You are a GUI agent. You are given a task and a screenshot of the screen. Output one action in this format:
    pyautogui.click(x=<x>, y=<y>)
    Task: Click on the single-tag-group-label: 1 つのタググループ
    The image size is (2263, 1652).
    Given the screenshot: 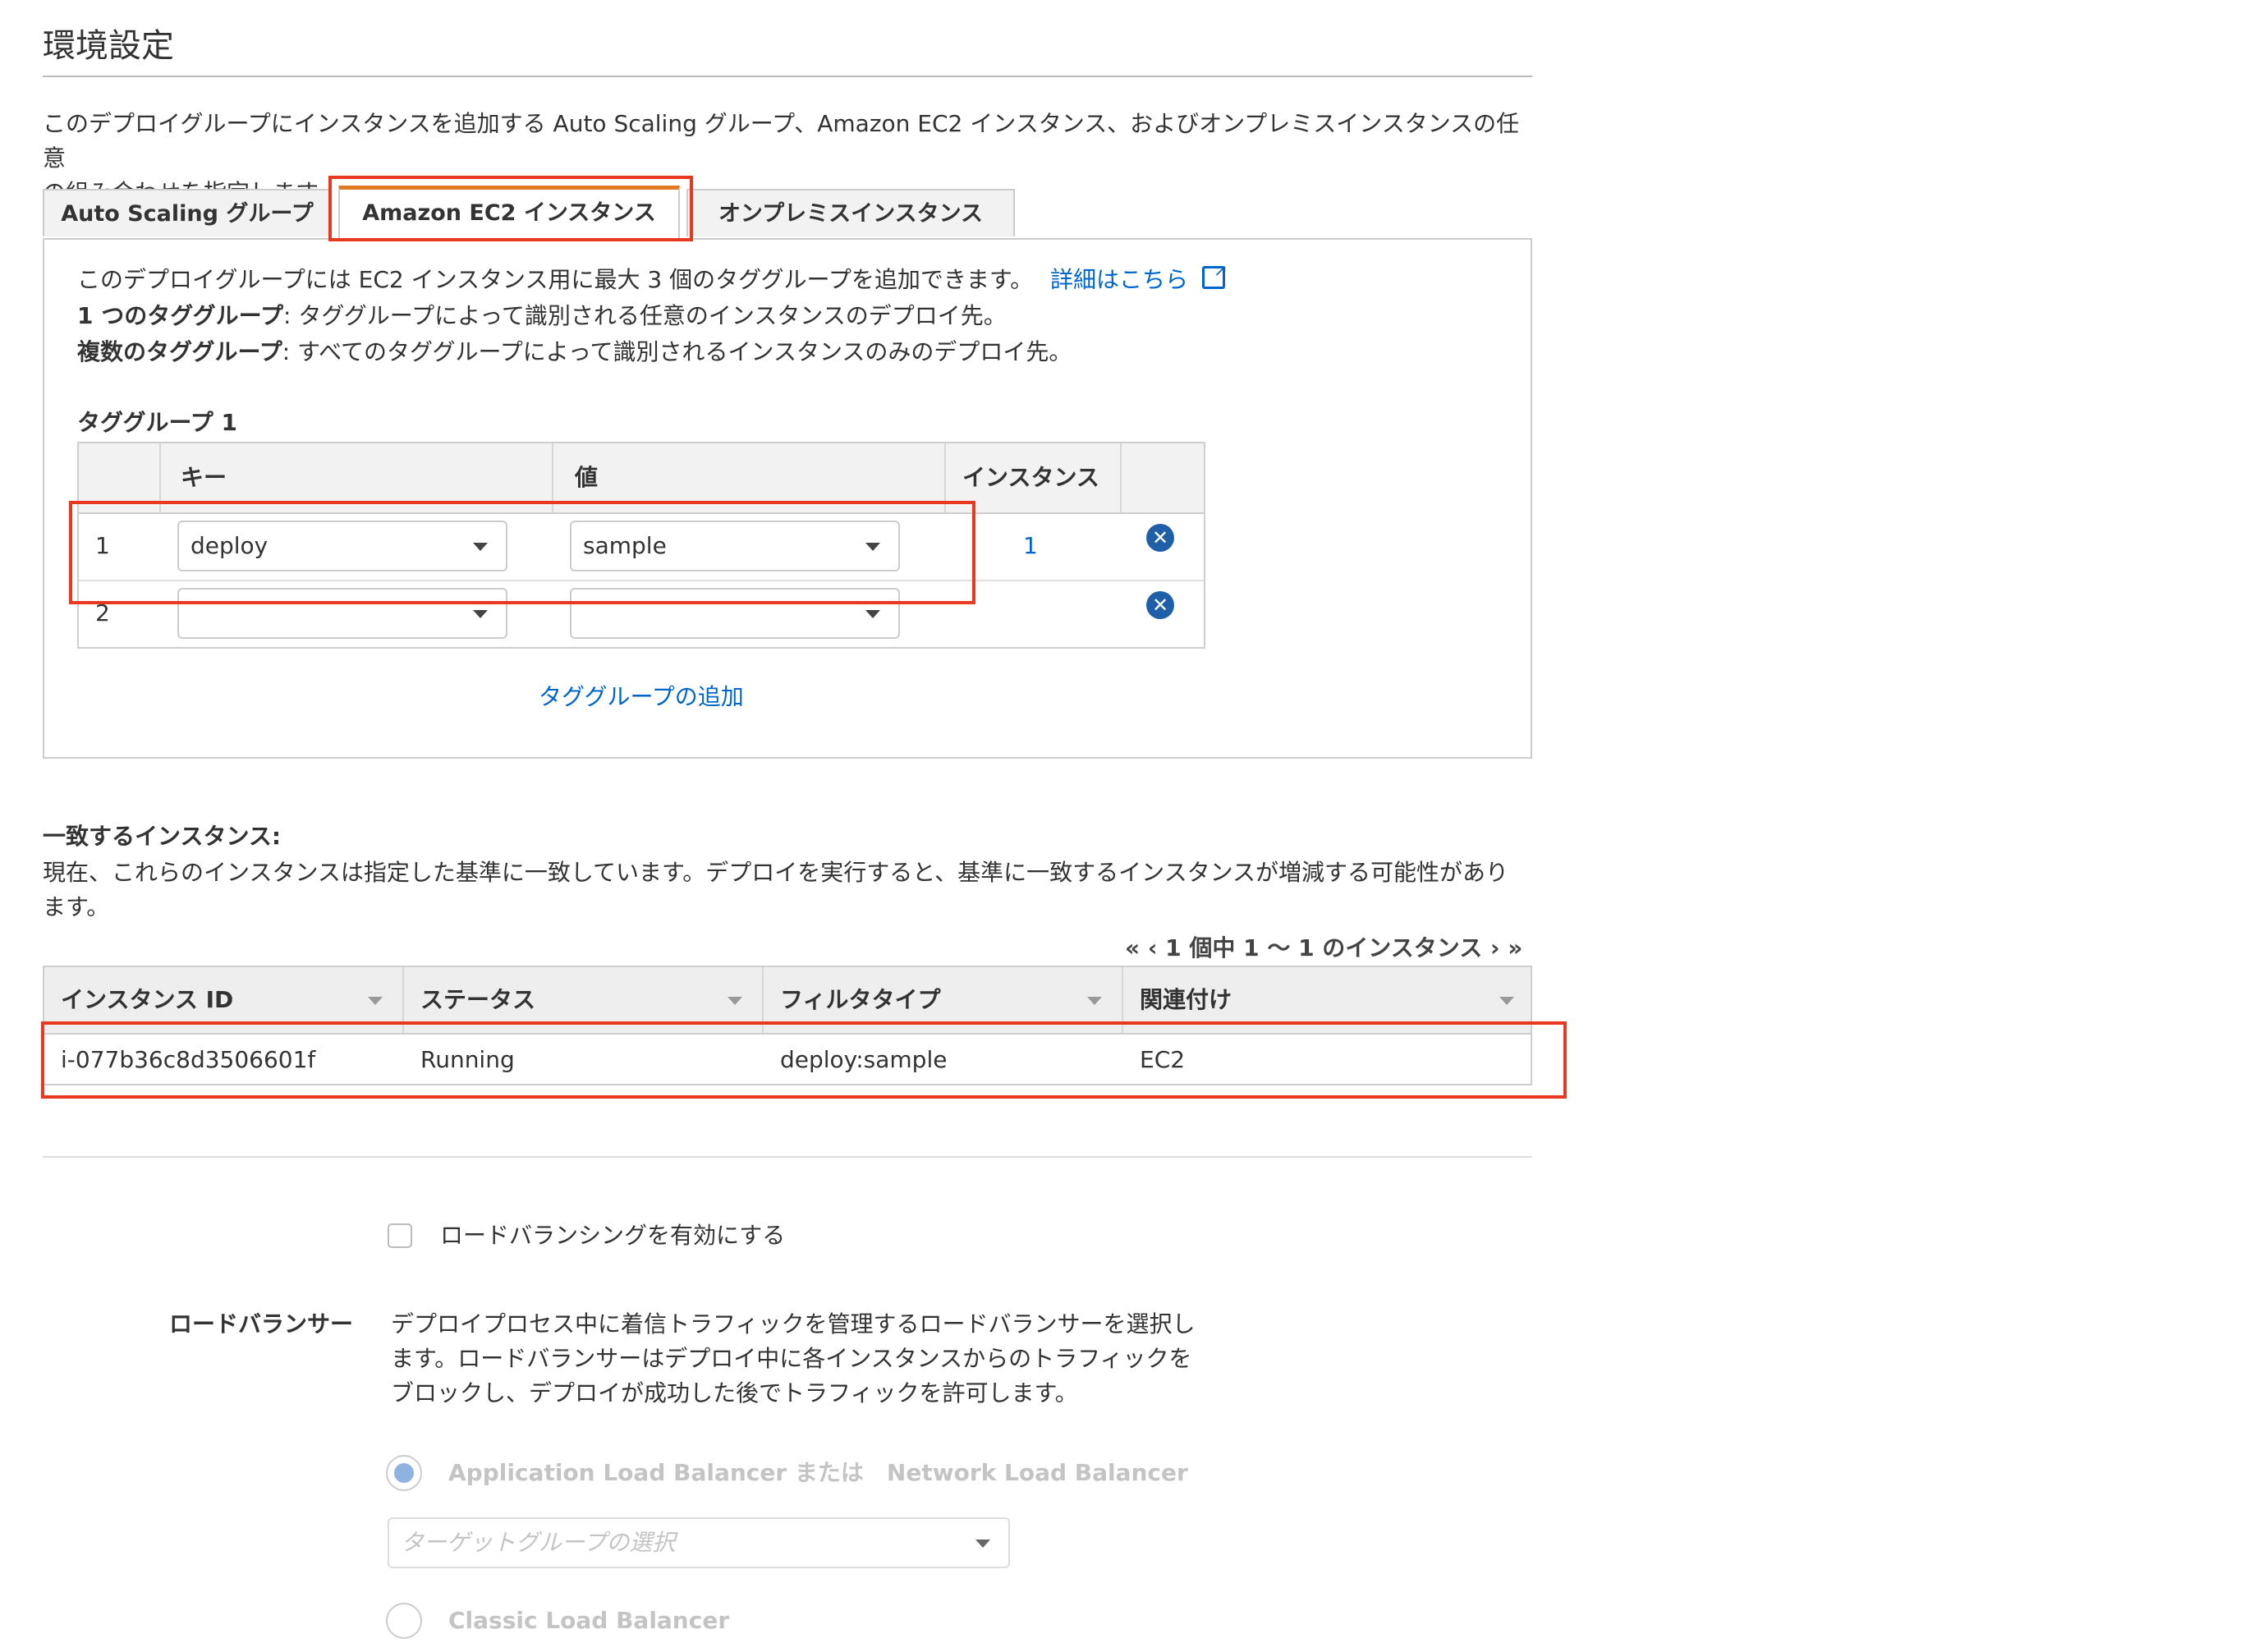 What is the action you would take?
    pyautogui.click(x=180, y=316)
    